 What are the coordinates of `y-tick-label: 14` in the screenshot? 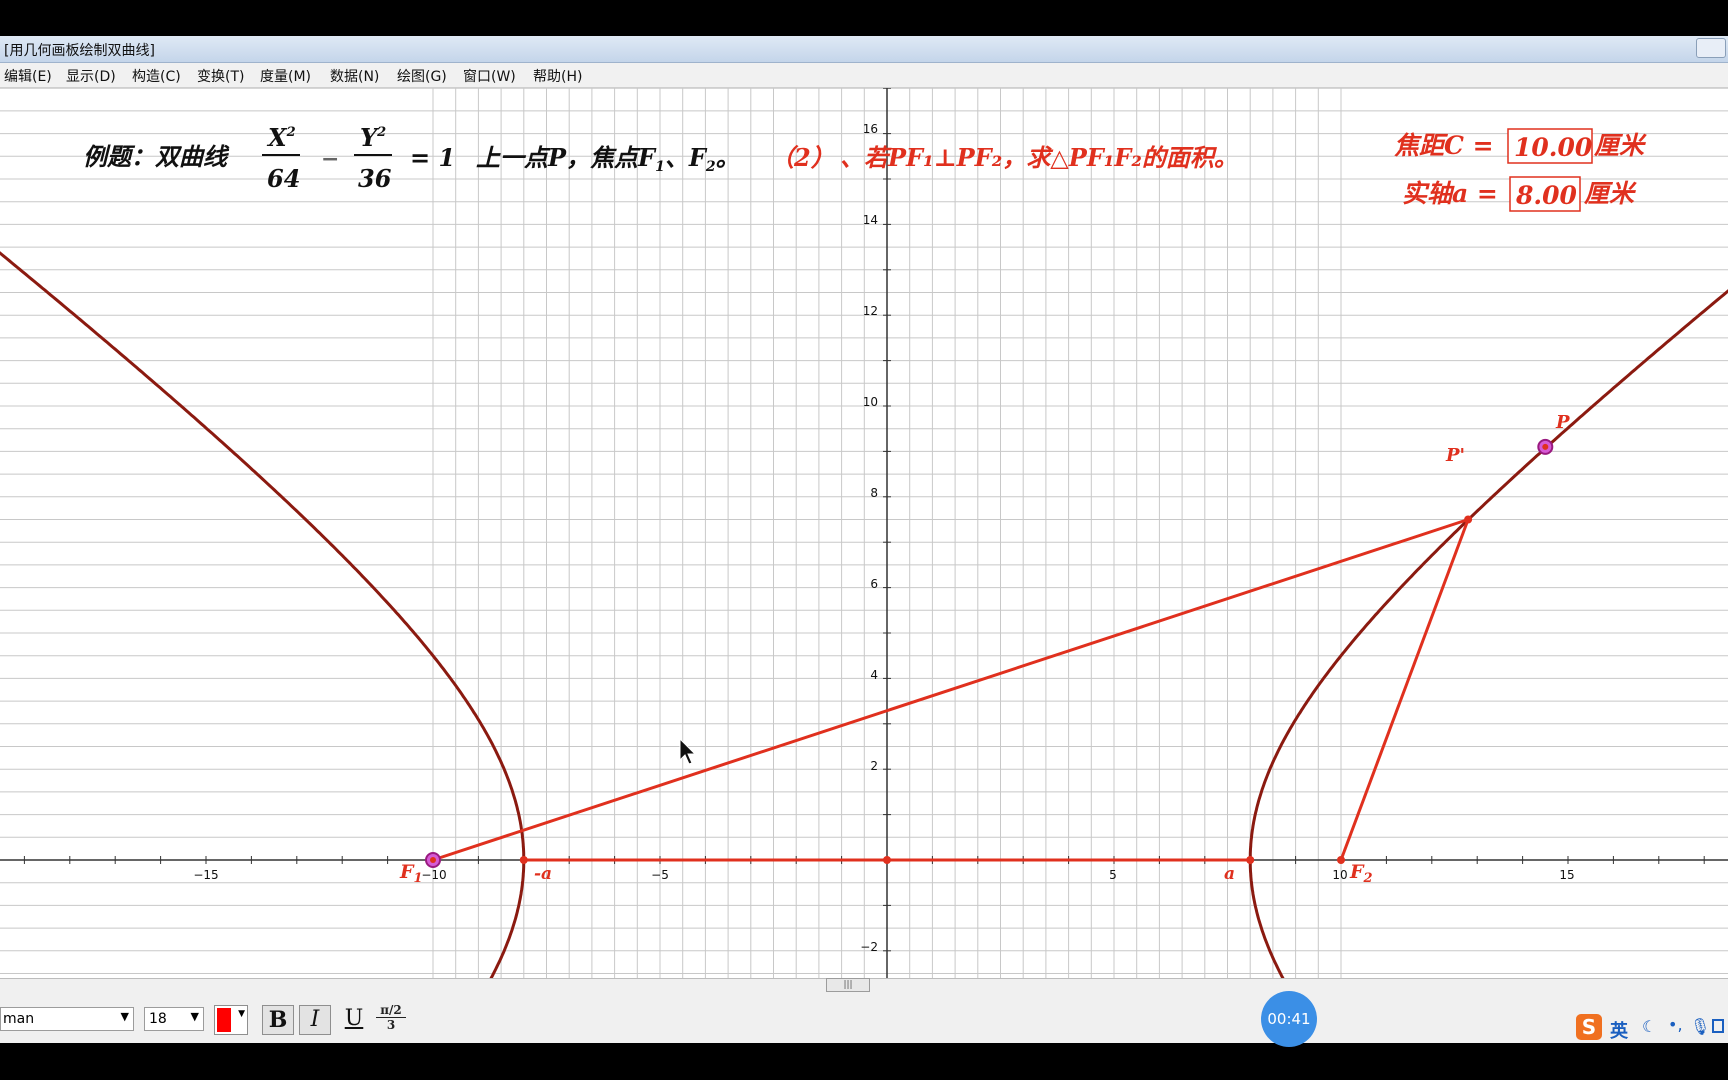 It's located at (870, 220).